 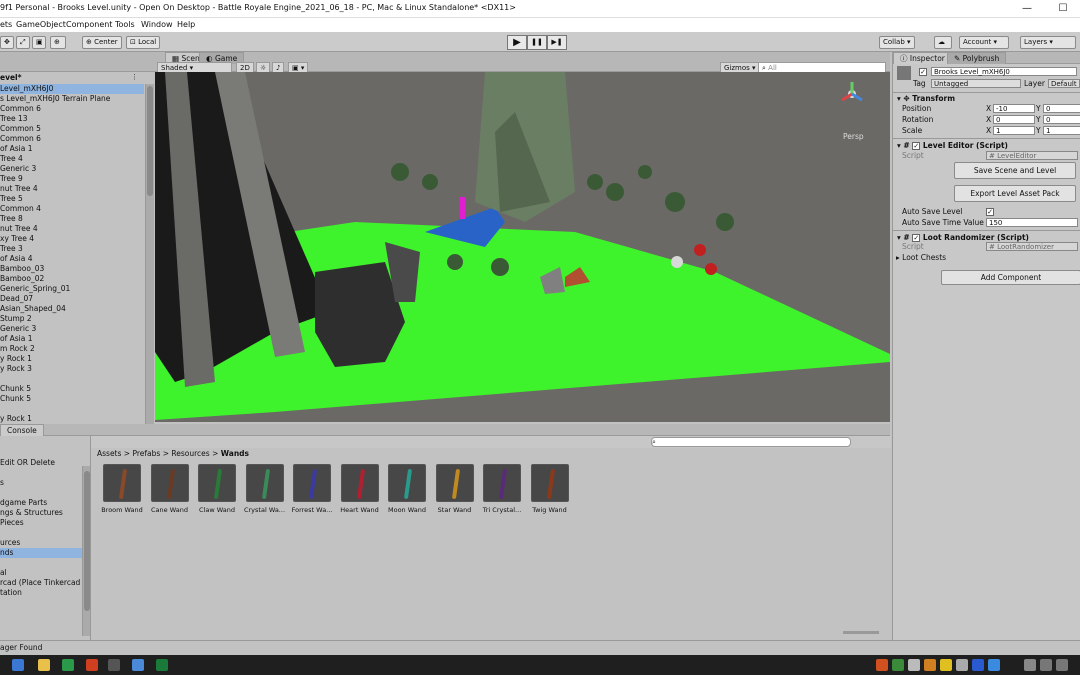 I want to click on hierarchy-item: Tree 8, so click(x=72, y=219).